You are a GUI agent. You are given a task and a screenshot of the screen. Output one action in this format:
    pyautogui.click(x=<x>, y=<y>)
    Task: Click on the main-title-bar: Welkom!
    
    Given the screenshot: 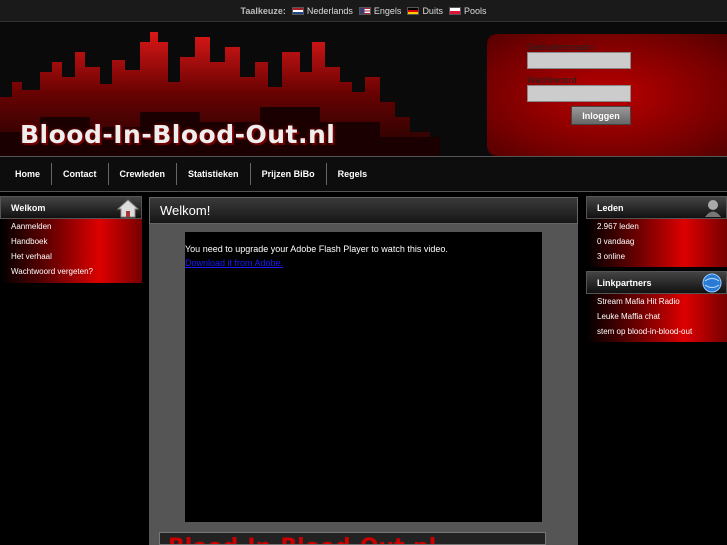 What is the action you would take?
    pyautogui.click(x=363, y=210)
    